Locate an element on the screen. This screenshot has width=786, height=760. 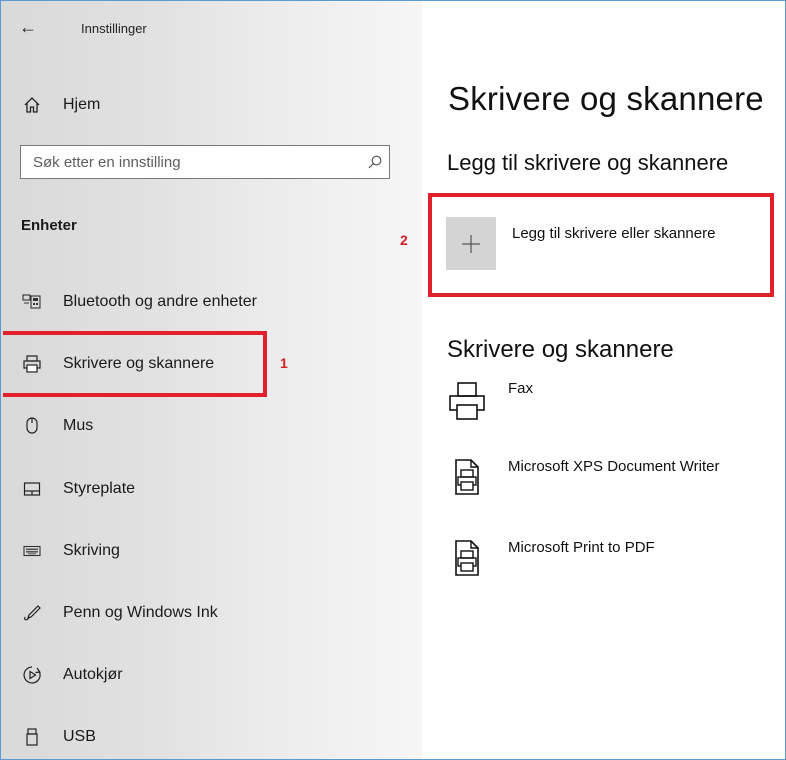
sidebar-item-touchpad: Styreplate is located at coordinates (78, 489).